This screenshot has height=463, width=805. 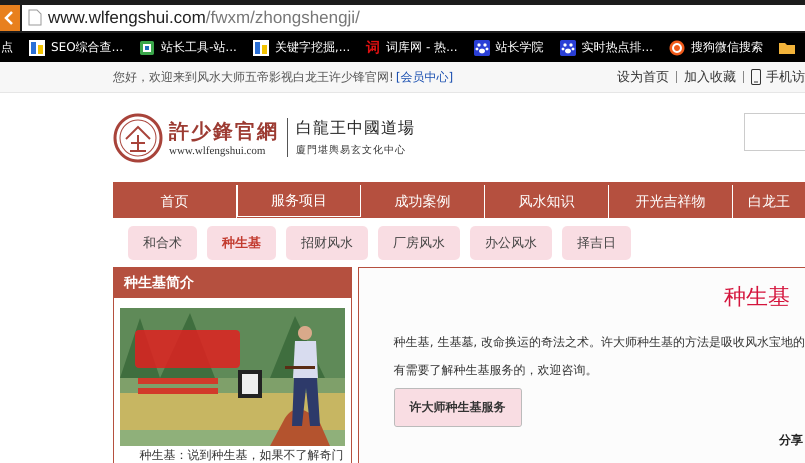 I want to click on back-icon, so click(x=10, y=17).